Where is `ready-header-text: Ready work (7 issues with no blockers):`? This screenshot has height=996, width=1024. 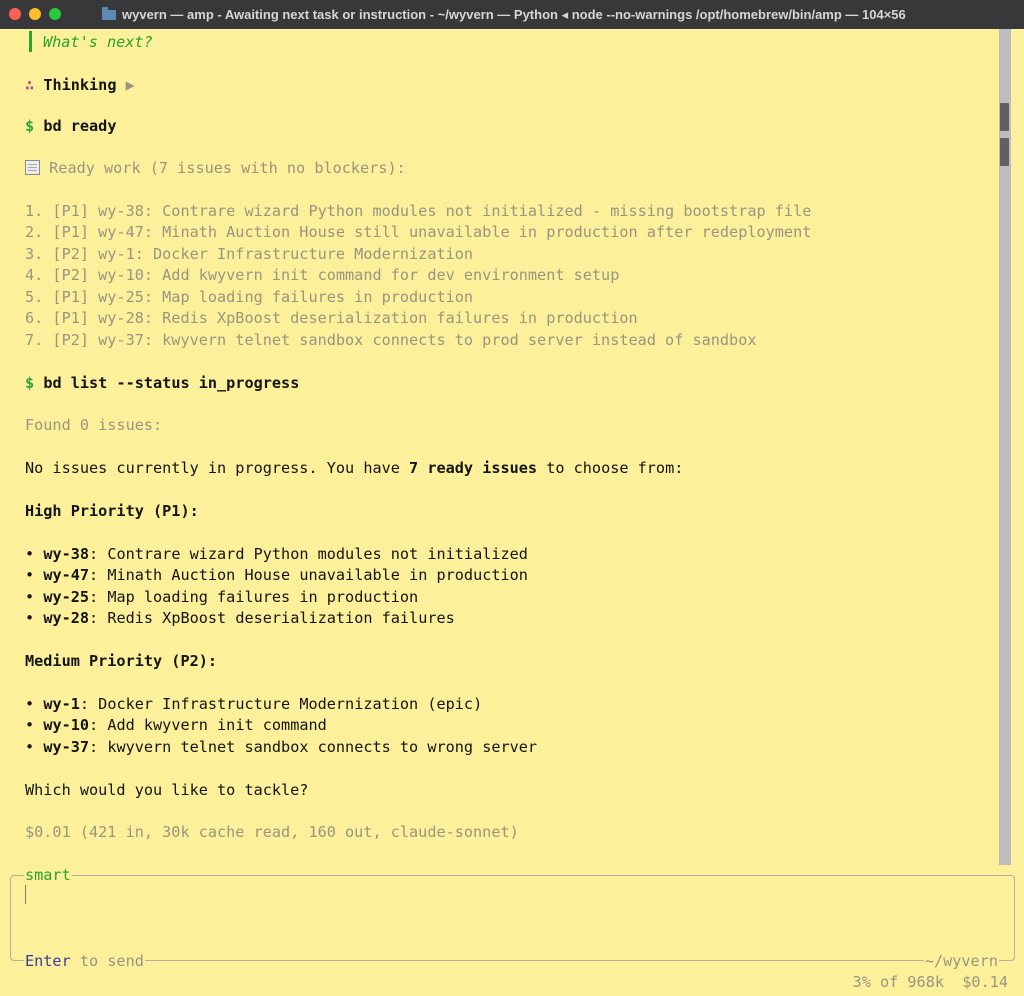
ready-header-text: Ready work (7 issues with no blockers): is located at coordinates (227, 168).